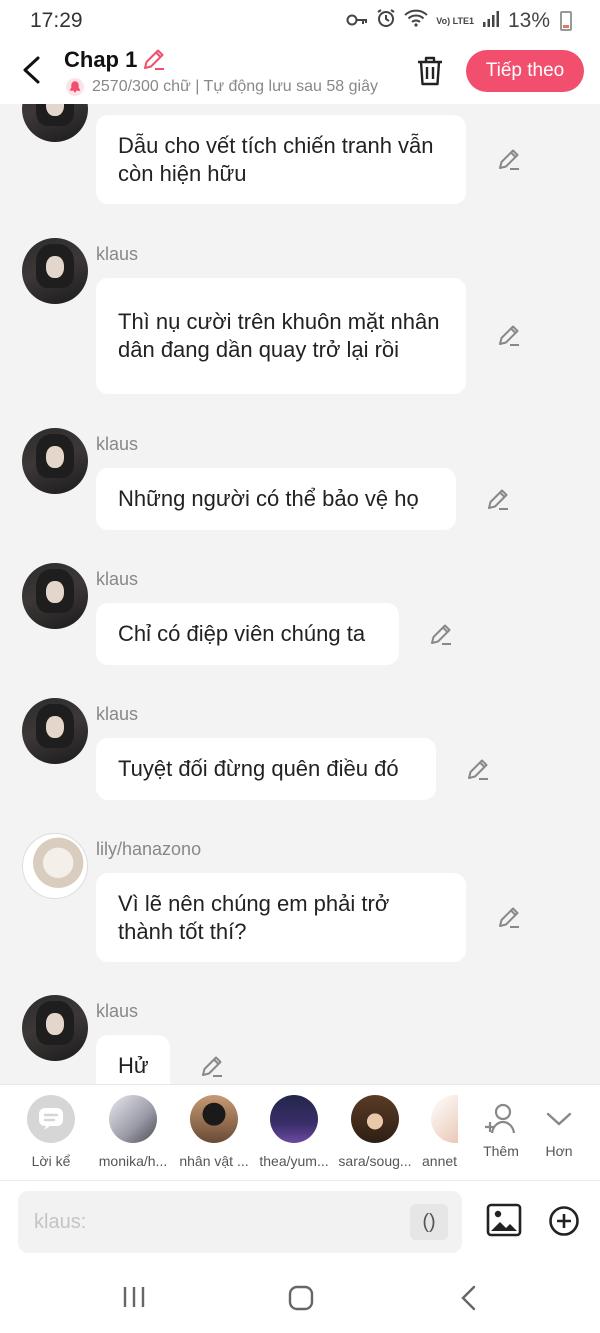 Image resolution: width=600 pixels, height=1333 pixels. I want to click on add-button, so click(564, 1223).